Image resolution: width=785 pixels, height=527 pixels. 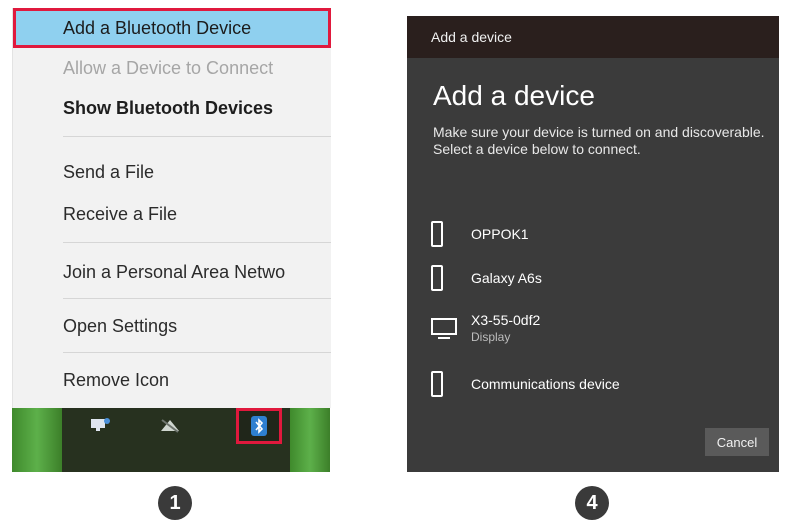 What do you see at coordinates (506, 278) in the screenshot?
I see `device-name: Galaxy A6s` at bounding box center [506, 278].